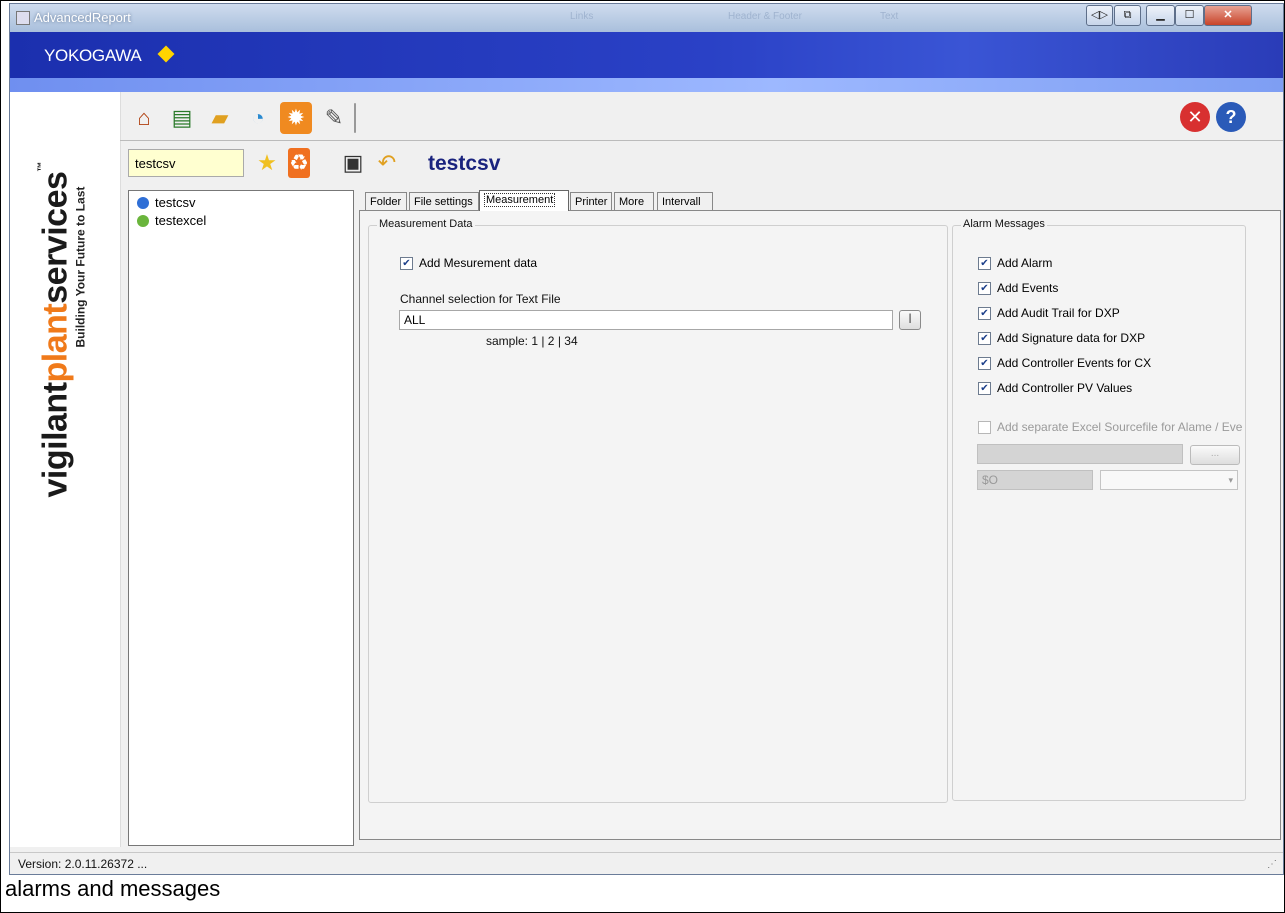 The image size is (1285, 913). I want to click on add-audit-trail-checkbox: ✔ Add Audit Trail for DXP, so click(1049, 313).